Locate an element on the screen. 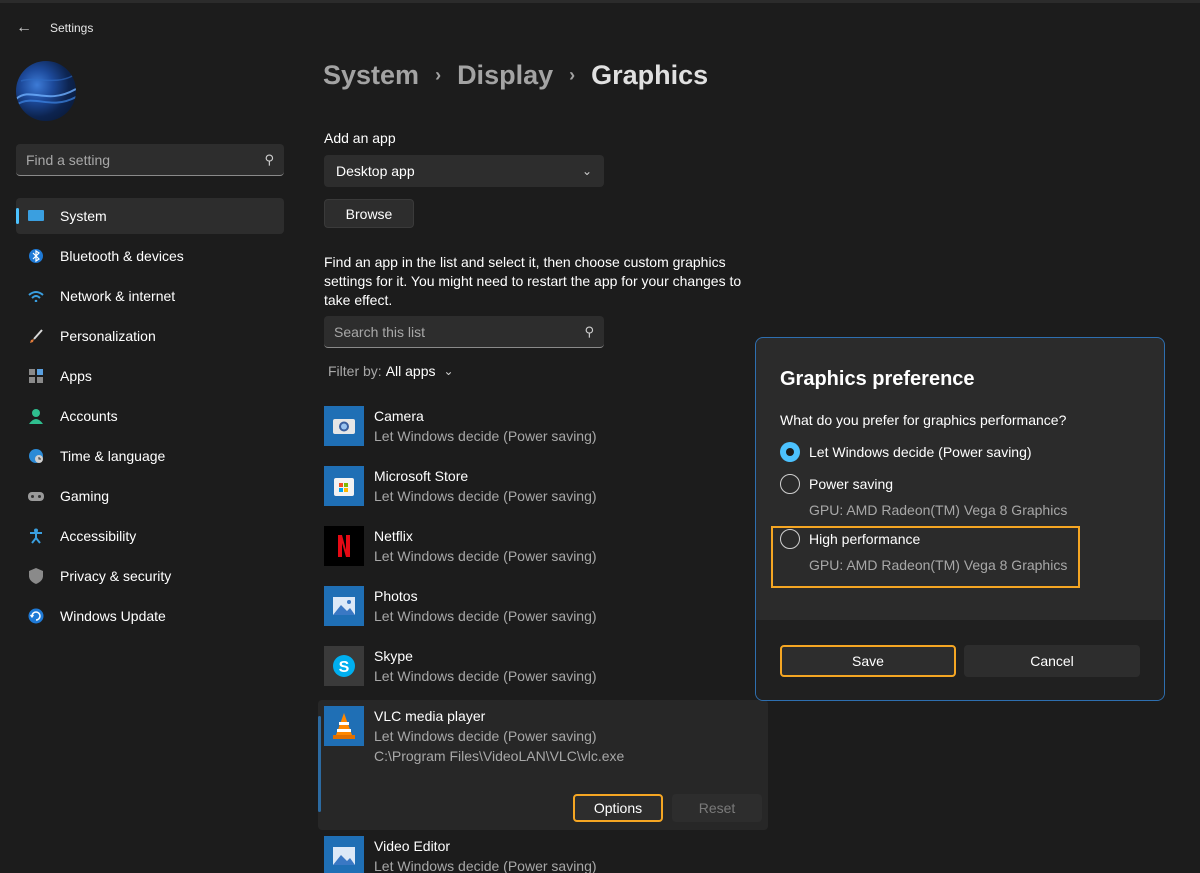 The image size is (1200, 873). options-button: Options is located at coordinates (618, 808).